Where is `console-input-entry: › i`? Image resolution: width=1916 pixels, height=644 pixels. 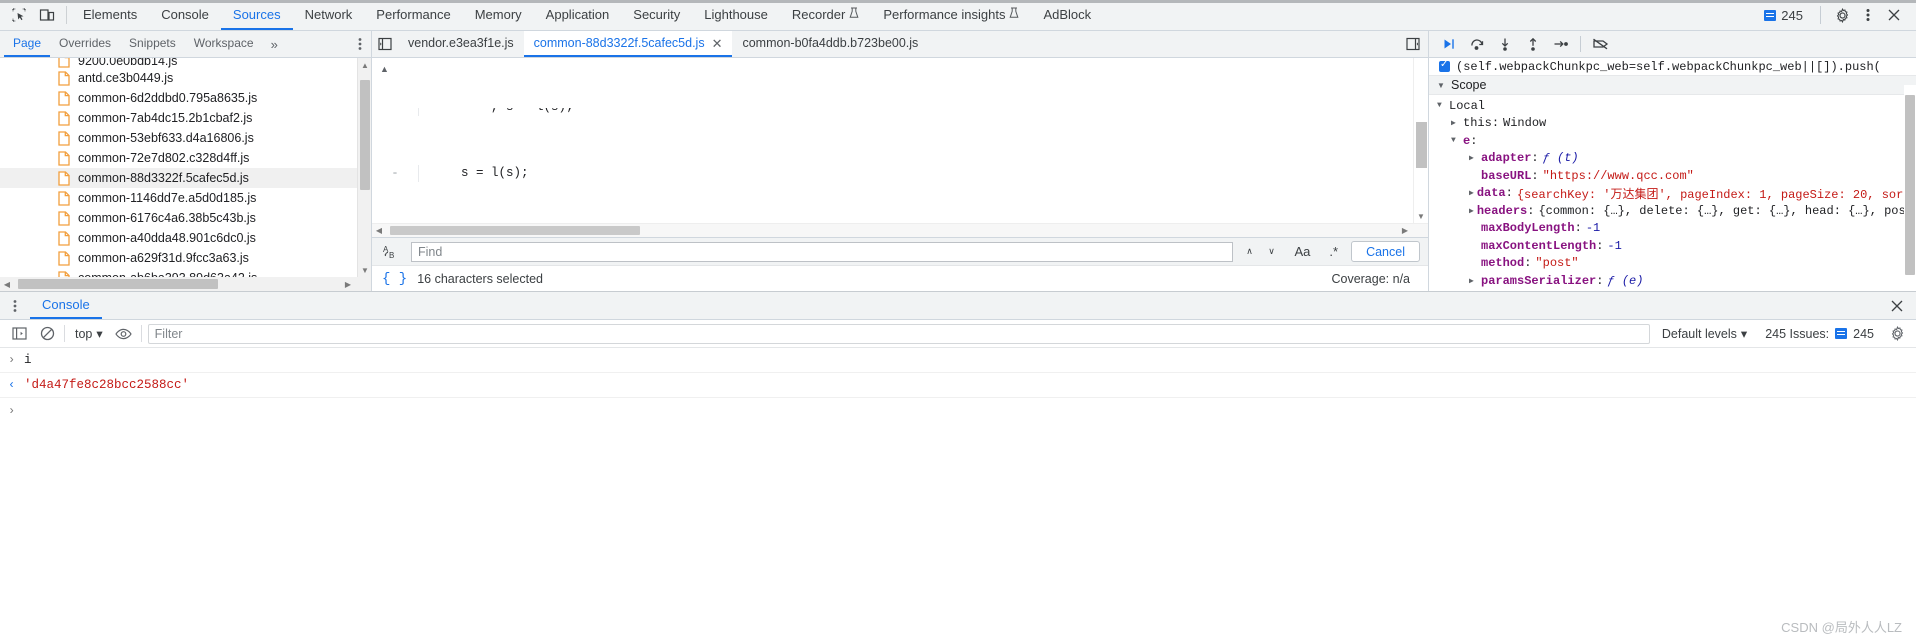
console-input-entry: › i is located at coordinates (958, 360).